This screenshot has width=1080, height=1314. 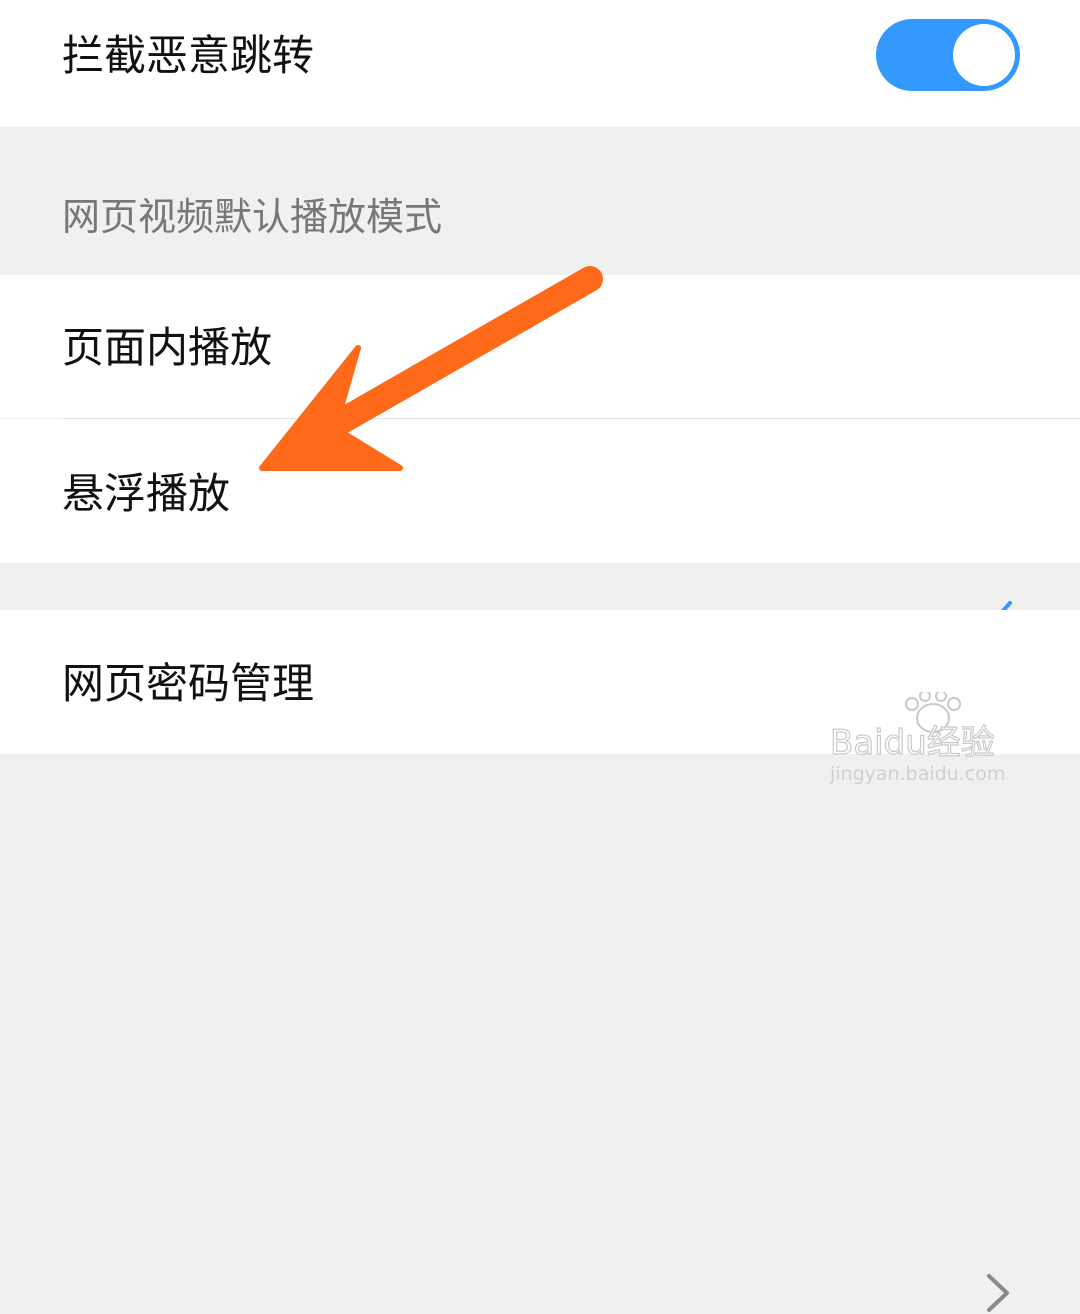 I want to click on block-redirect-label: 拦截恶意跳转, so click(x=188, y=55).